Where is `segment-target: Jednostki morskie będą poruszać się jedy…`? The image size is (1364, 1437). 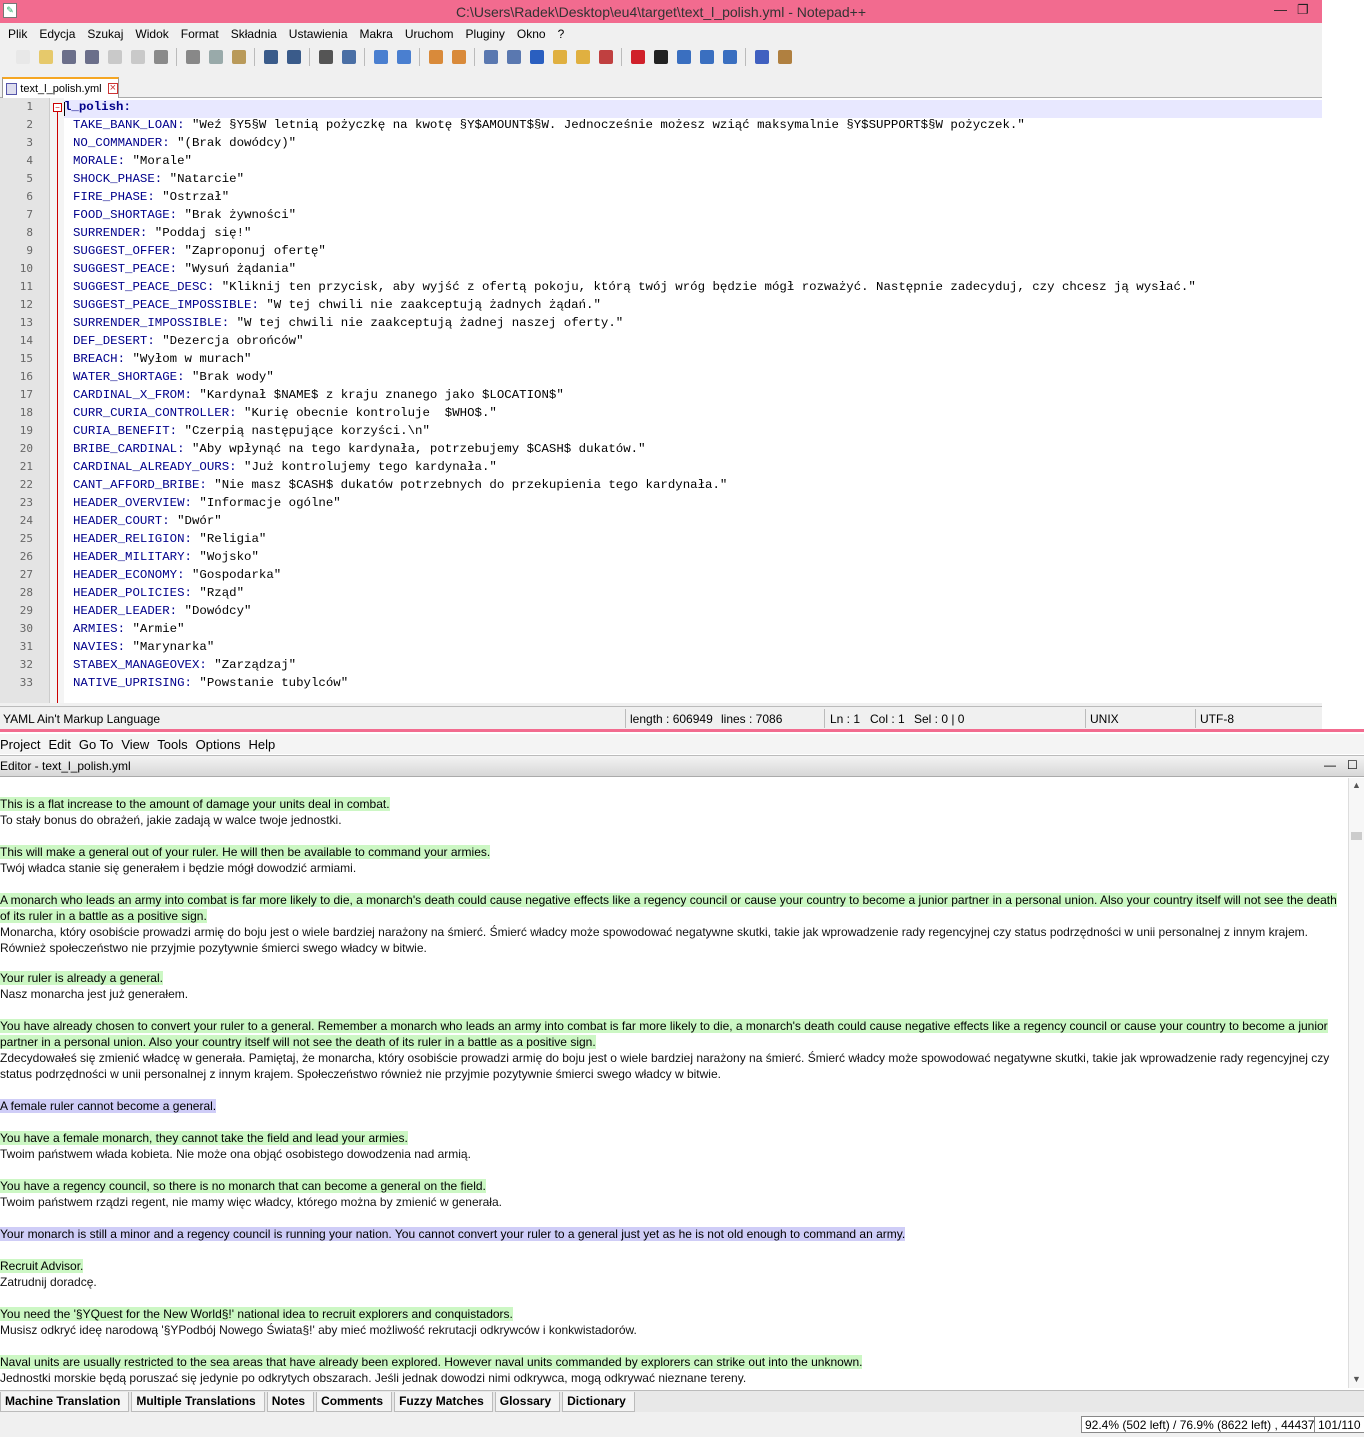
segment-target: Jednostki morskie będą poruszać się jedy… is located at coordinates (672, 1378).